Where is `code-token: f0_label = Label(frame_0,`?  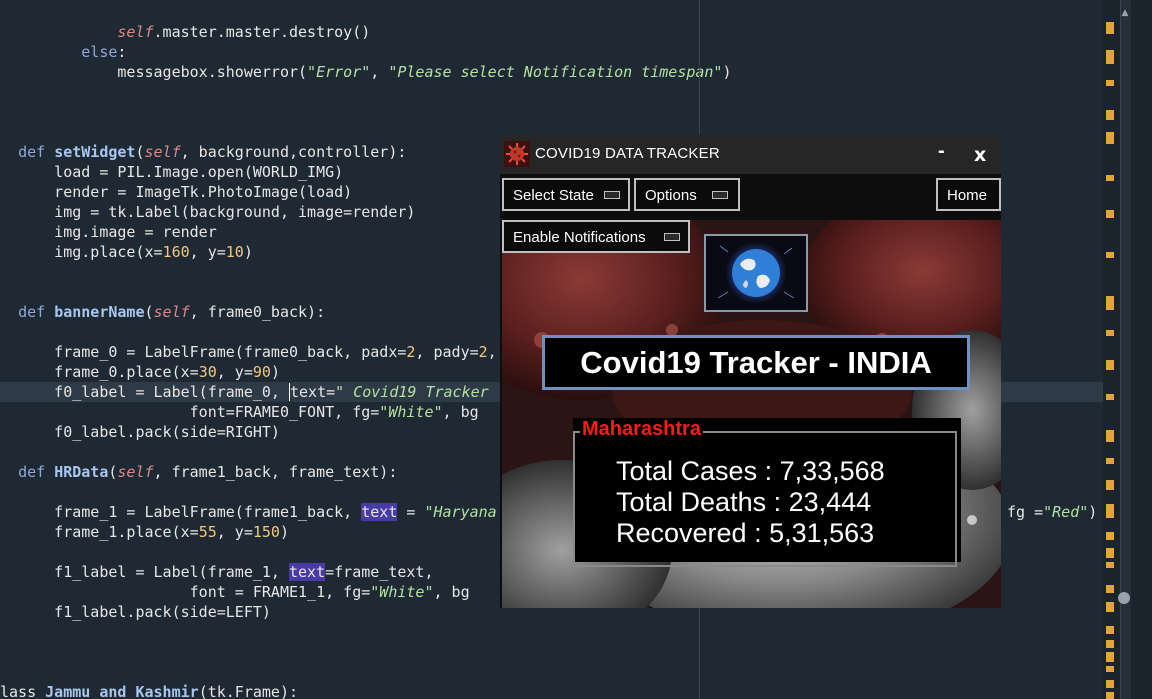
code-token: f0_label = Label(frame_0, is located at coordinates (144, 392).